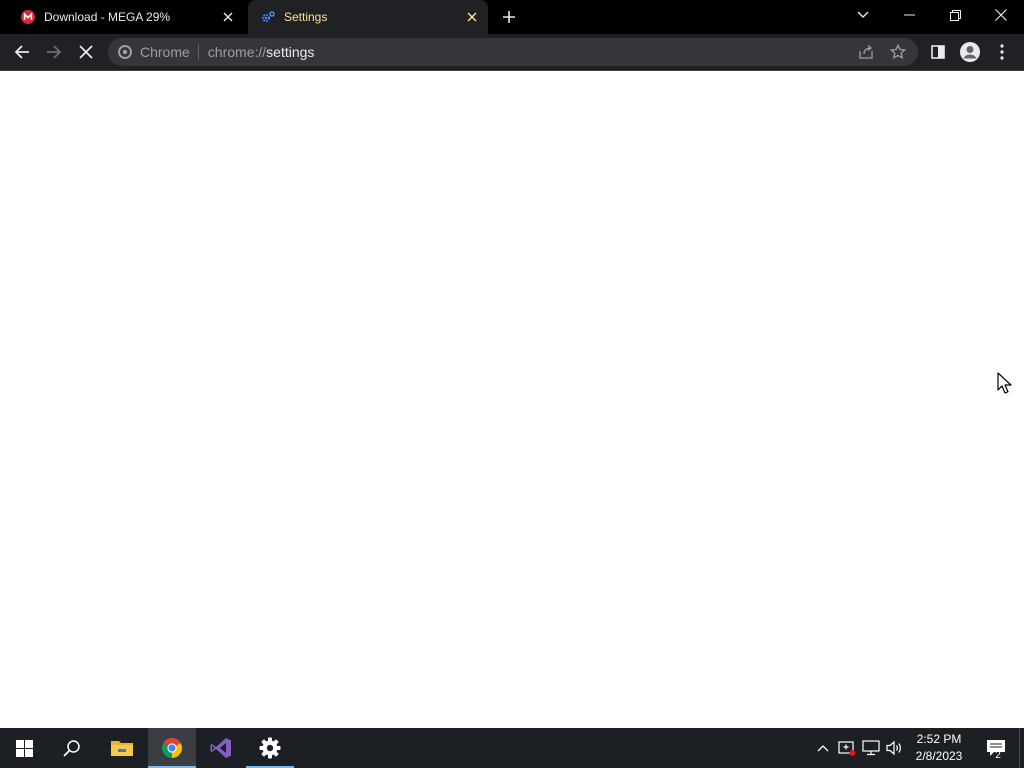 The image size is (1024, 768). I want to click on network-icon, so click(871, 748).